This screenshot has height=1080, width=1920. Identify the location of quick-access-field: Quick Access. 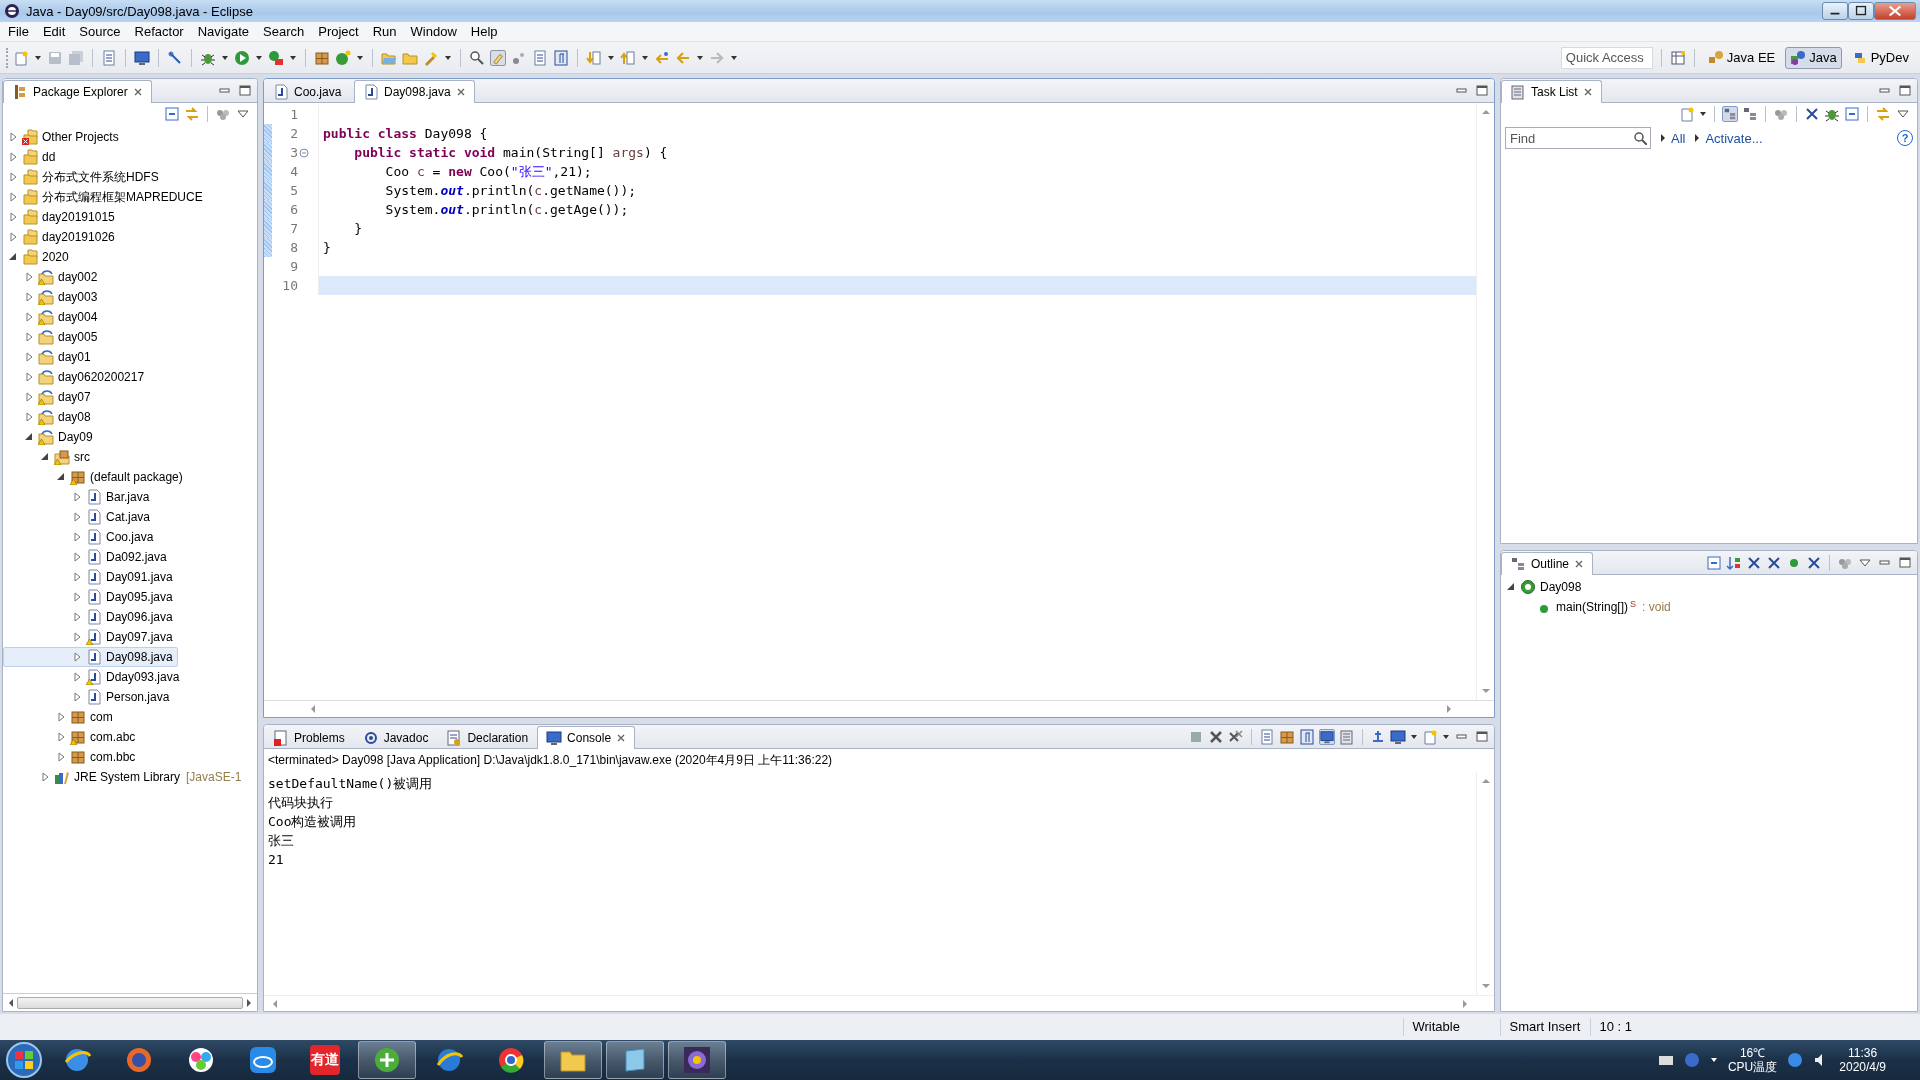
(1606, 57).